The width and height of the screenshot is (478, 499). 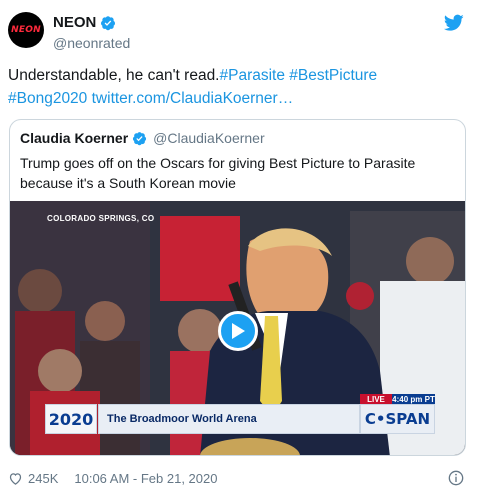 I want to click on video-location-caption: COLORADO SPRINGS, CO, so click(x=101, y=218).